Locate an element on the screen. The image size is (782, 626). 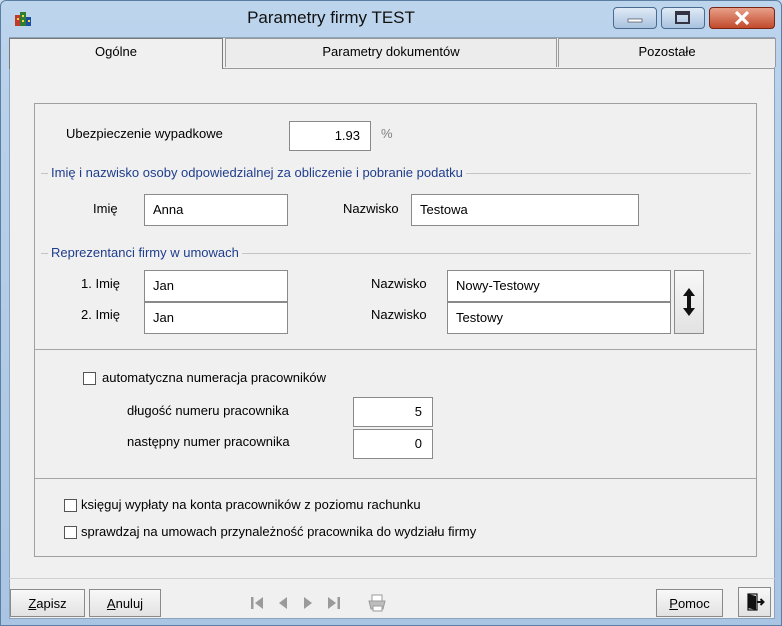
save-label: apisz is located at coordinates (51, 603).